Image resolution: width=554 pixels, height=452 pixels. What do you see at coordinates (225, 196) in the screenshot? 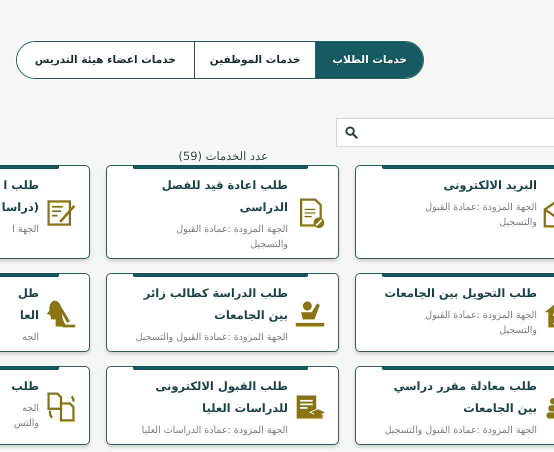
I see `service-title: طلب اعادة قيد للفصل الدراسى` at bounding box center [225, 196].